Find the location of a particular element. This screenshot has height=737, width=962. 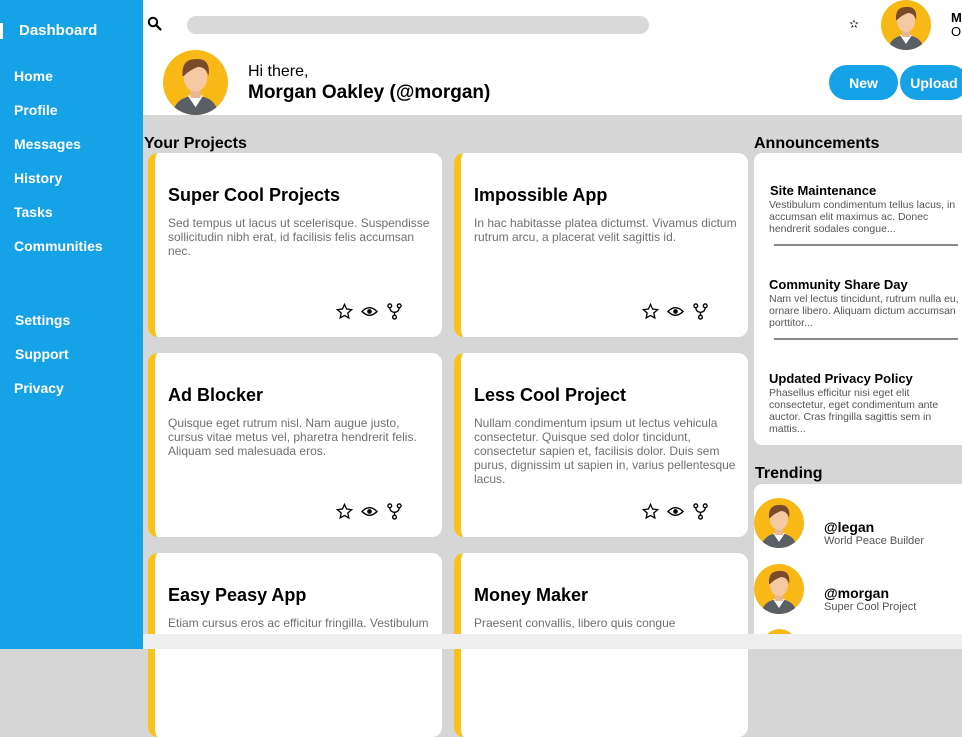

sidebar-item-support: Support is located at coordinates (42, 354).